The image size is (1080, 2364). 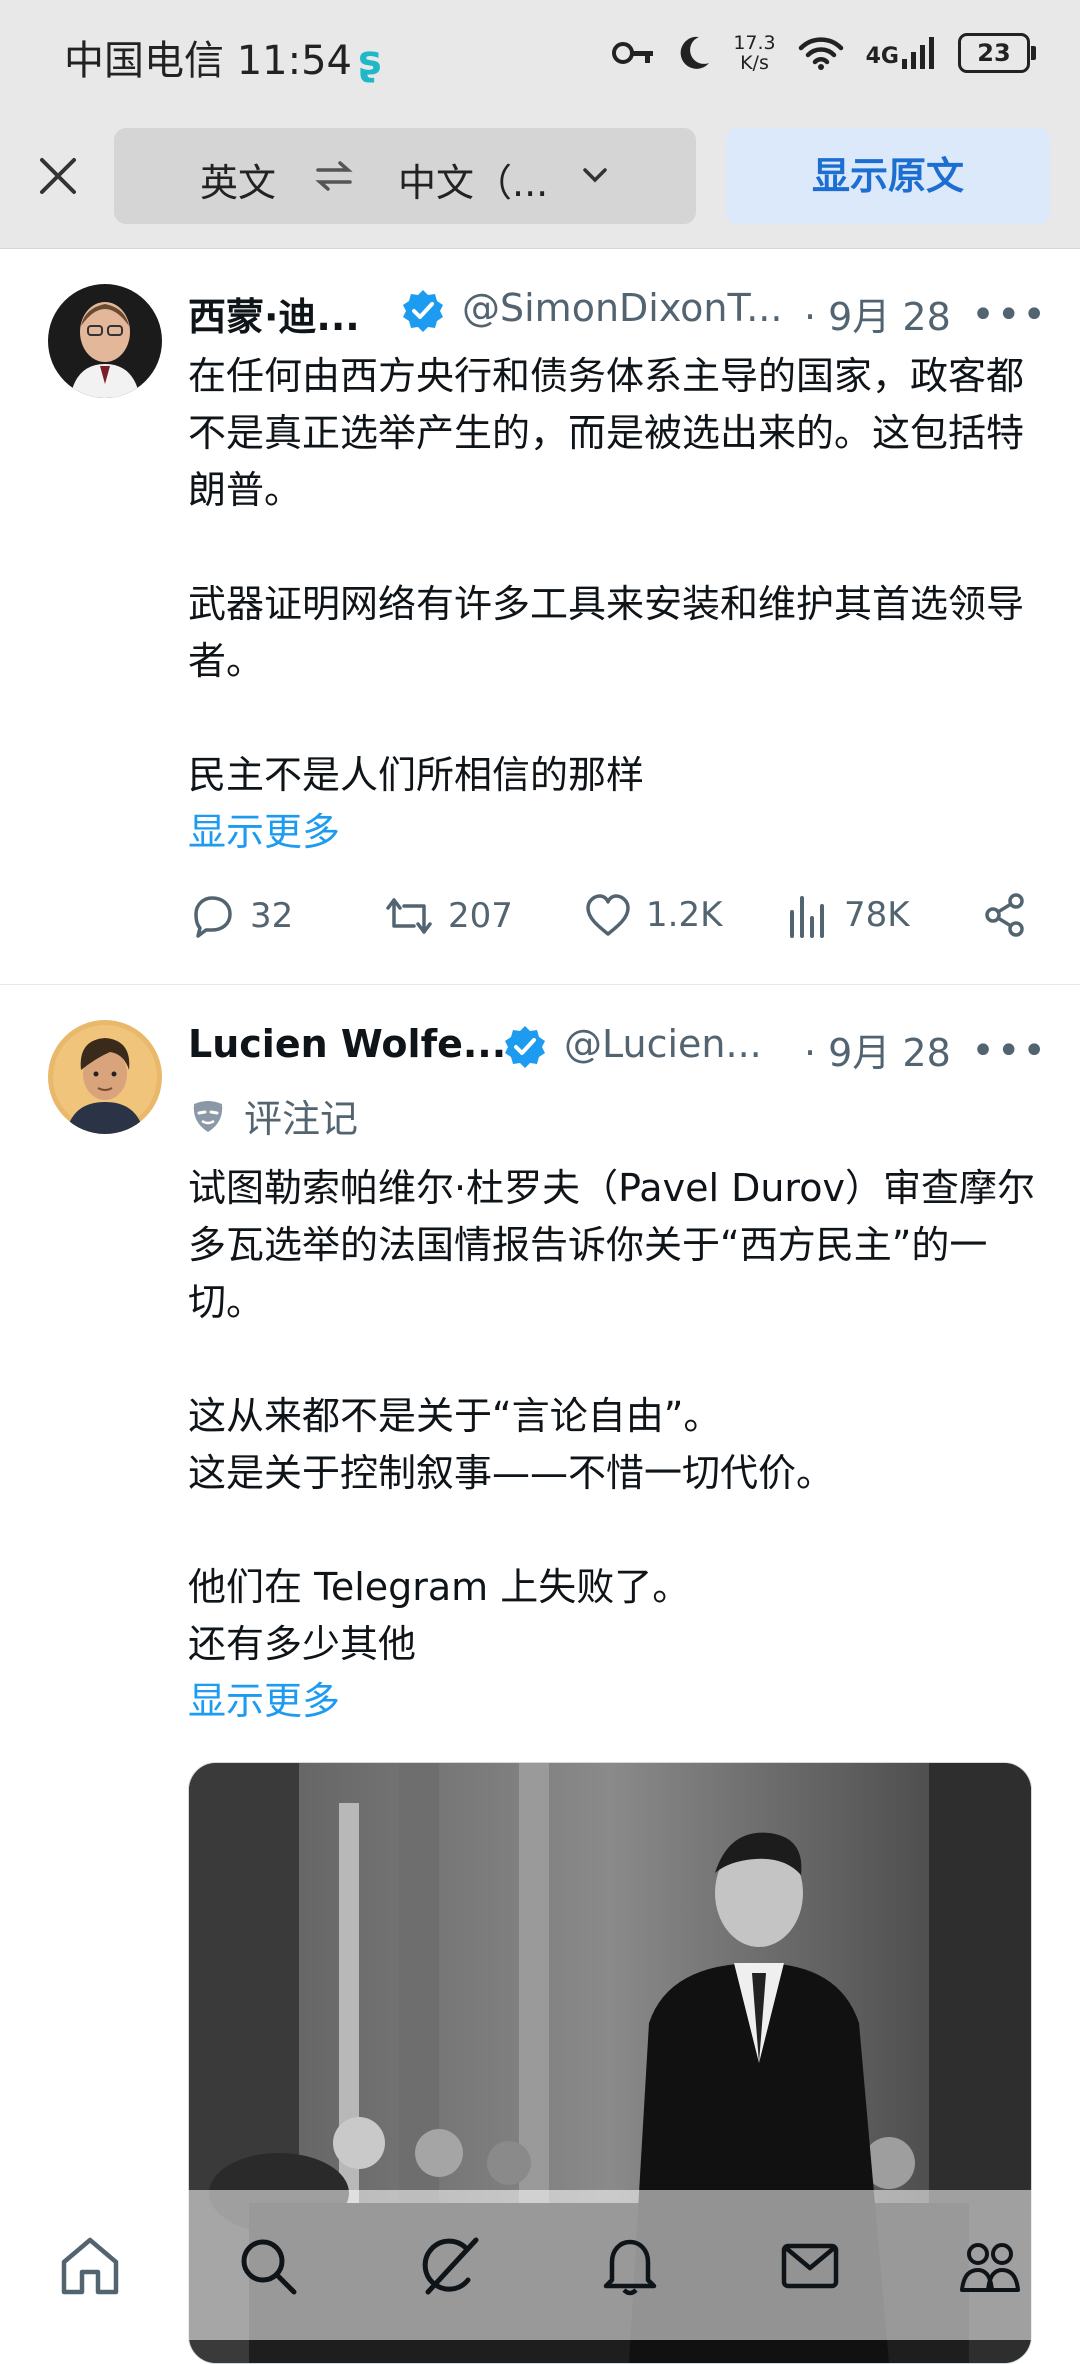 What do you see at coordinates (302, 1644) in the screenshot?
I see `tweet-paragraph: 还有多少其他` at bounding box center [302, 1644].